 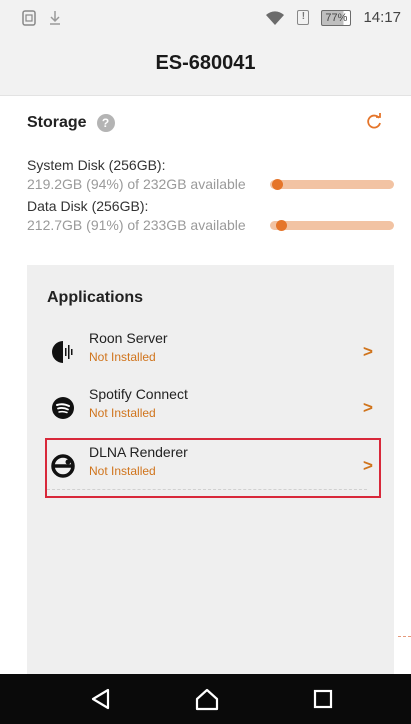 What do you see at coordinates (63, 408) in the screenshot?
I see `spotify-icon` at bounding box center [63, 408].